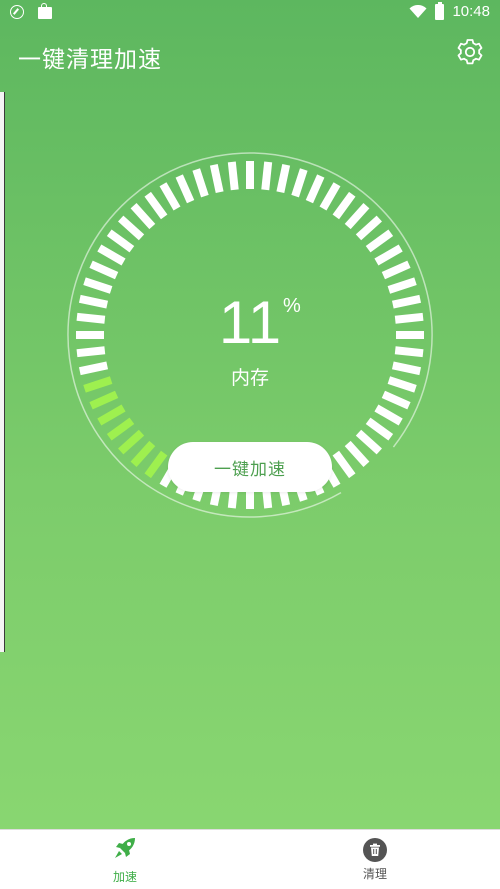  What do you see at coordinates (250, 14) in the screenshot?
I see `status-bar: 10:48` at bounding box center [250, 14].